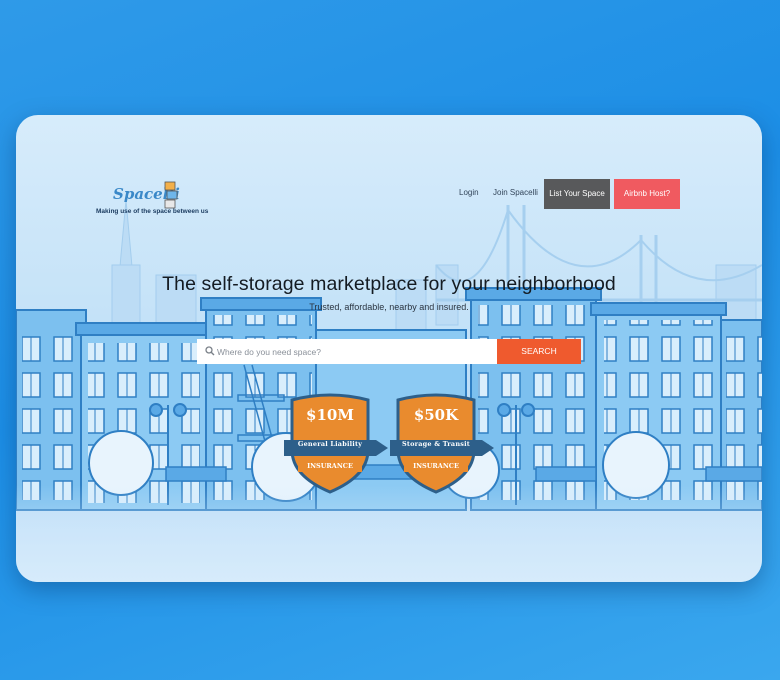  I want to click on search-field, so click(347, 351).